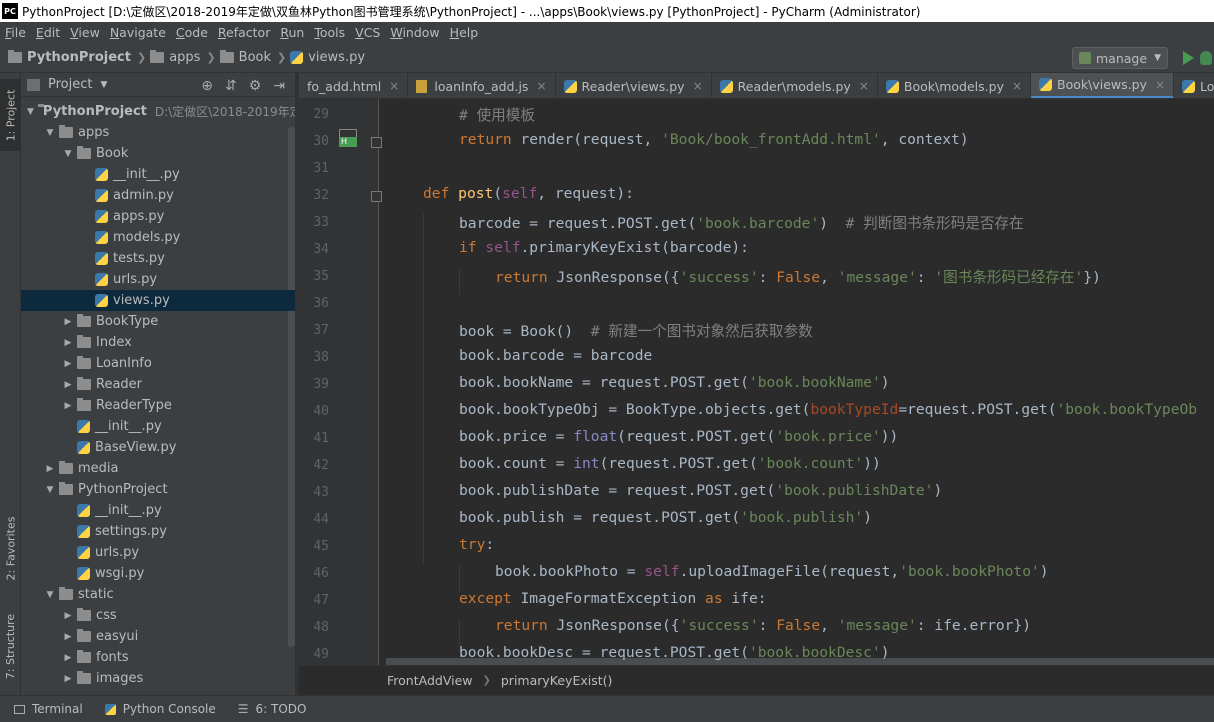 Image resolution: width=1214 pixels, height=722 pixels. I want to click on tree-file: settings.py, so click(158, 531).